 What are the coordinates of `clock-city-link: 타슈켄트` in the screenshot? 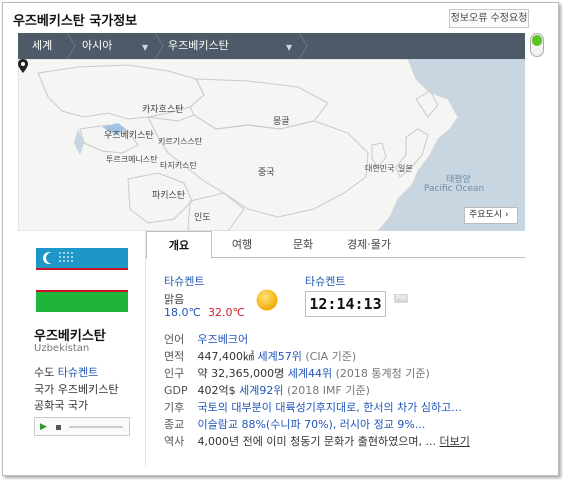 It's located at (325, 281).